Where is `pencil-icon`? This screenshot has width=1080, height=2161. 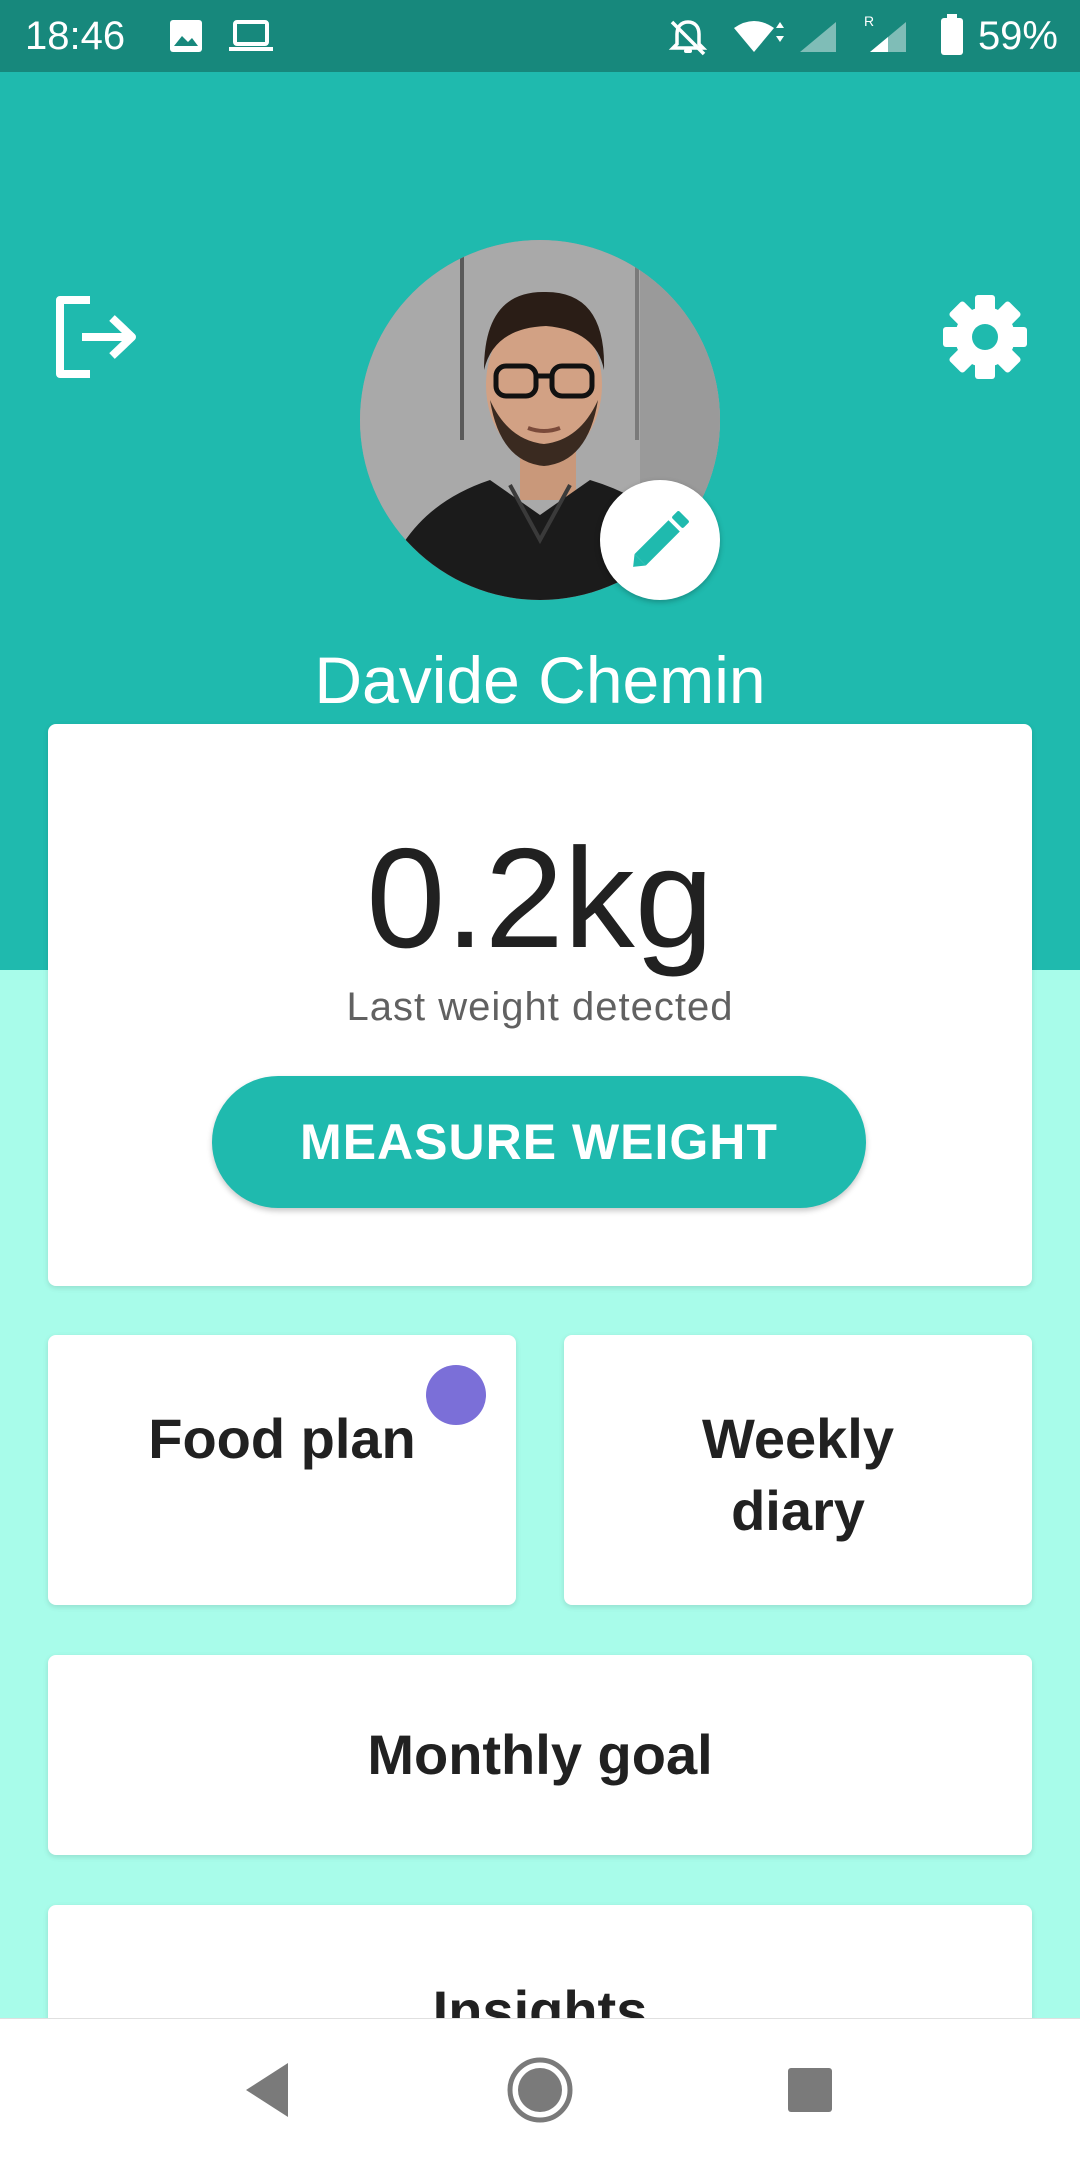
pencil-icon is located at coordinates (661, 539).